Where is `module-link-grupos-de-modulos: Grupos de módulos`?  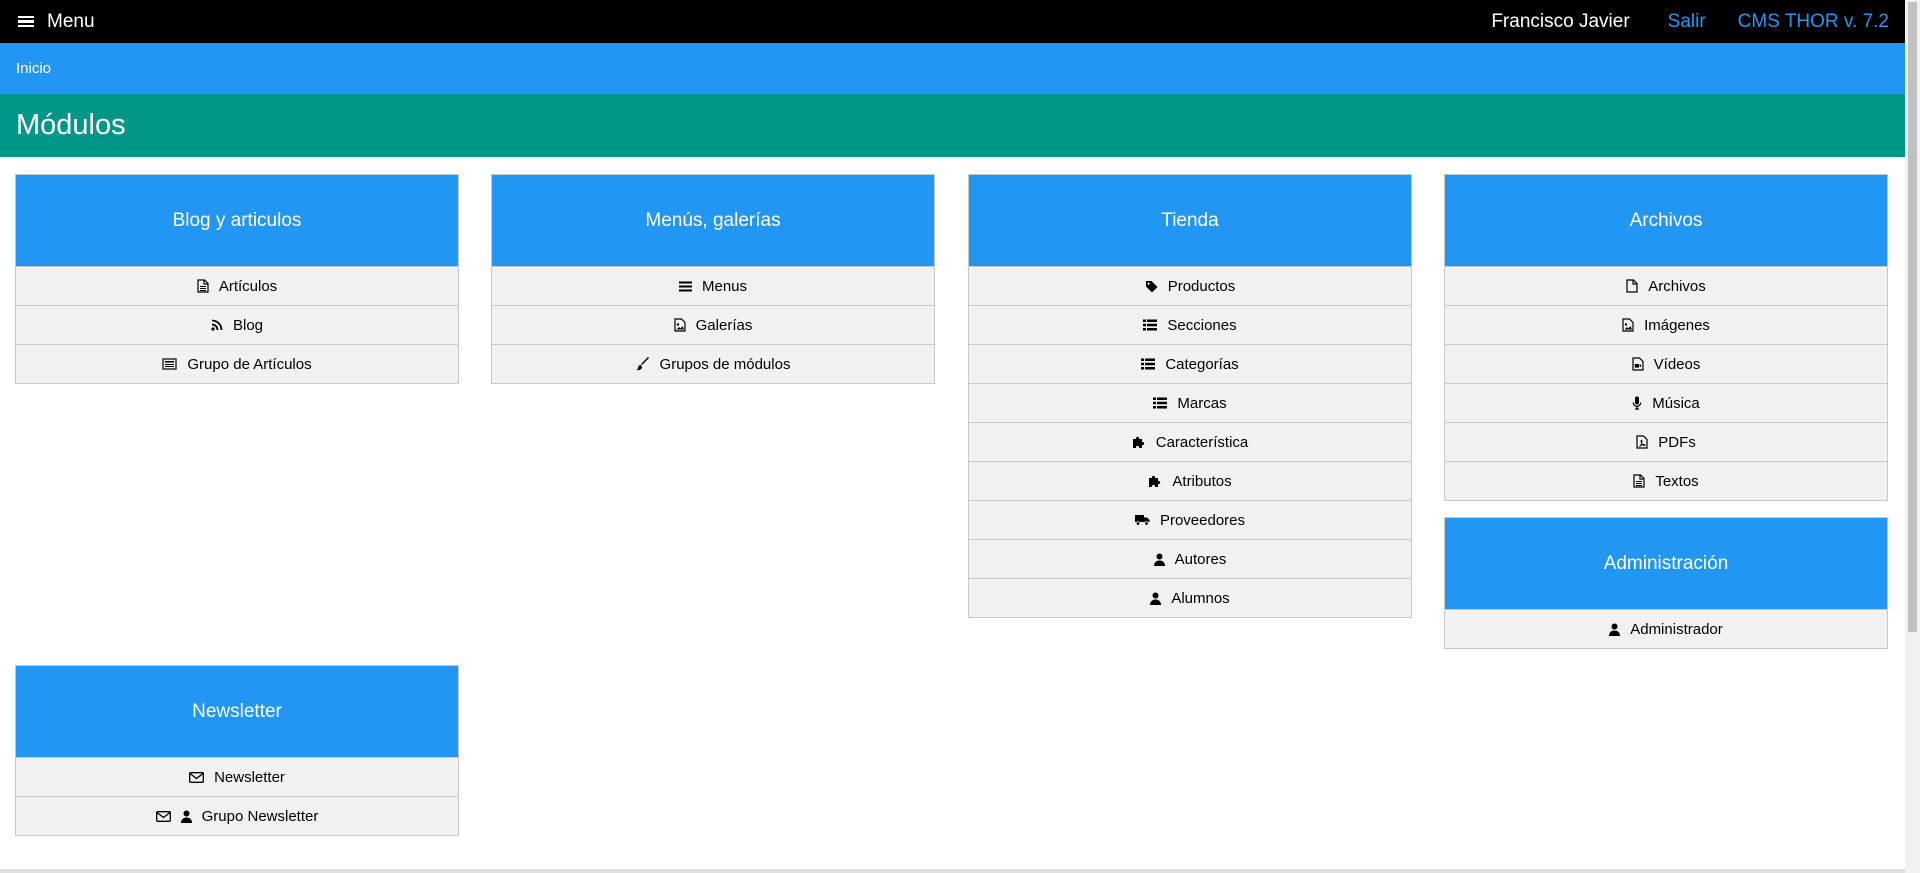 module-link-grupos-de-modulos: Grupos de módulos is located at coordinates (713, 363).